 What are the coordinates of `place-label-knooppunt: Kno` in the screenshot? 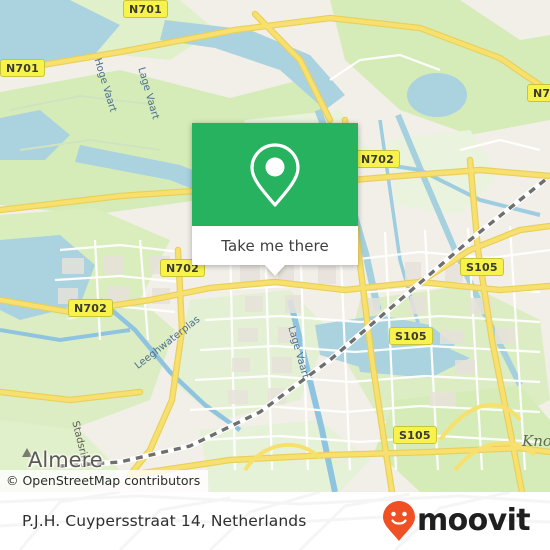 It's located at (536, 441).